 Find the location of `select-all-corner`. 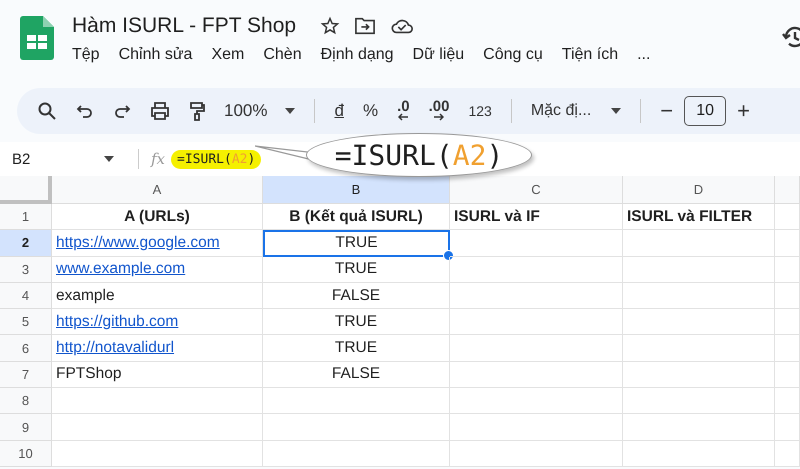

select-all-corner is located at coordinates (26, 190).